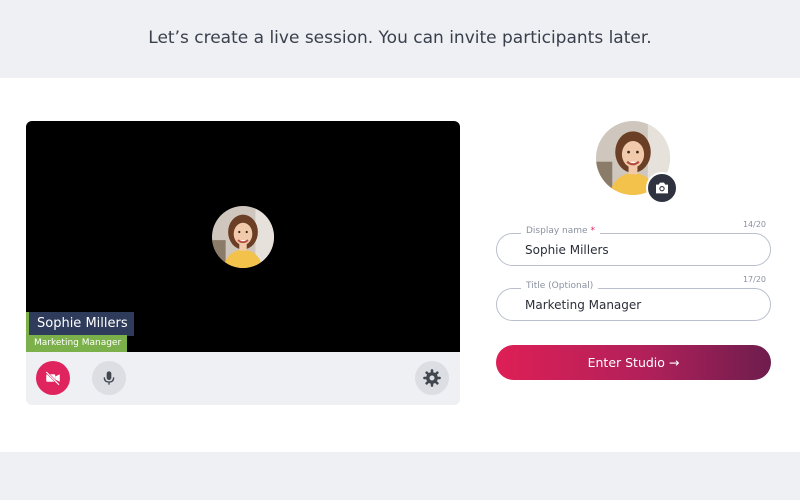 This screenshot has width=800, height=500. I want to click on preview-avatar, so click(243, 237).